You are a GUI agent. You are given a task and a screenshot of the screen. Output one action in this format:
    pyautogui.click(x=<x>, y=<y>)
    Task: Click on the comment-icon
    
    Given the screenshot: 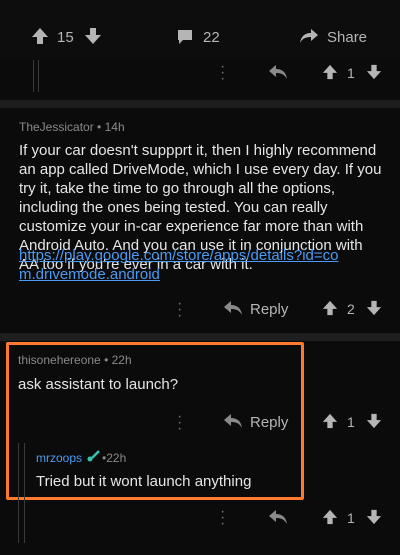 What is the action you would take?
    pyautogui.click(x=185, y=39)
    